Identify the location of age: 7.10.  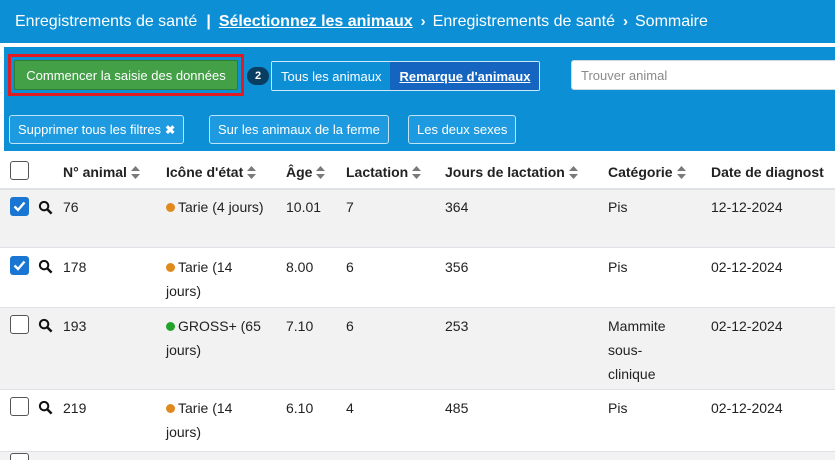
(300, 326).